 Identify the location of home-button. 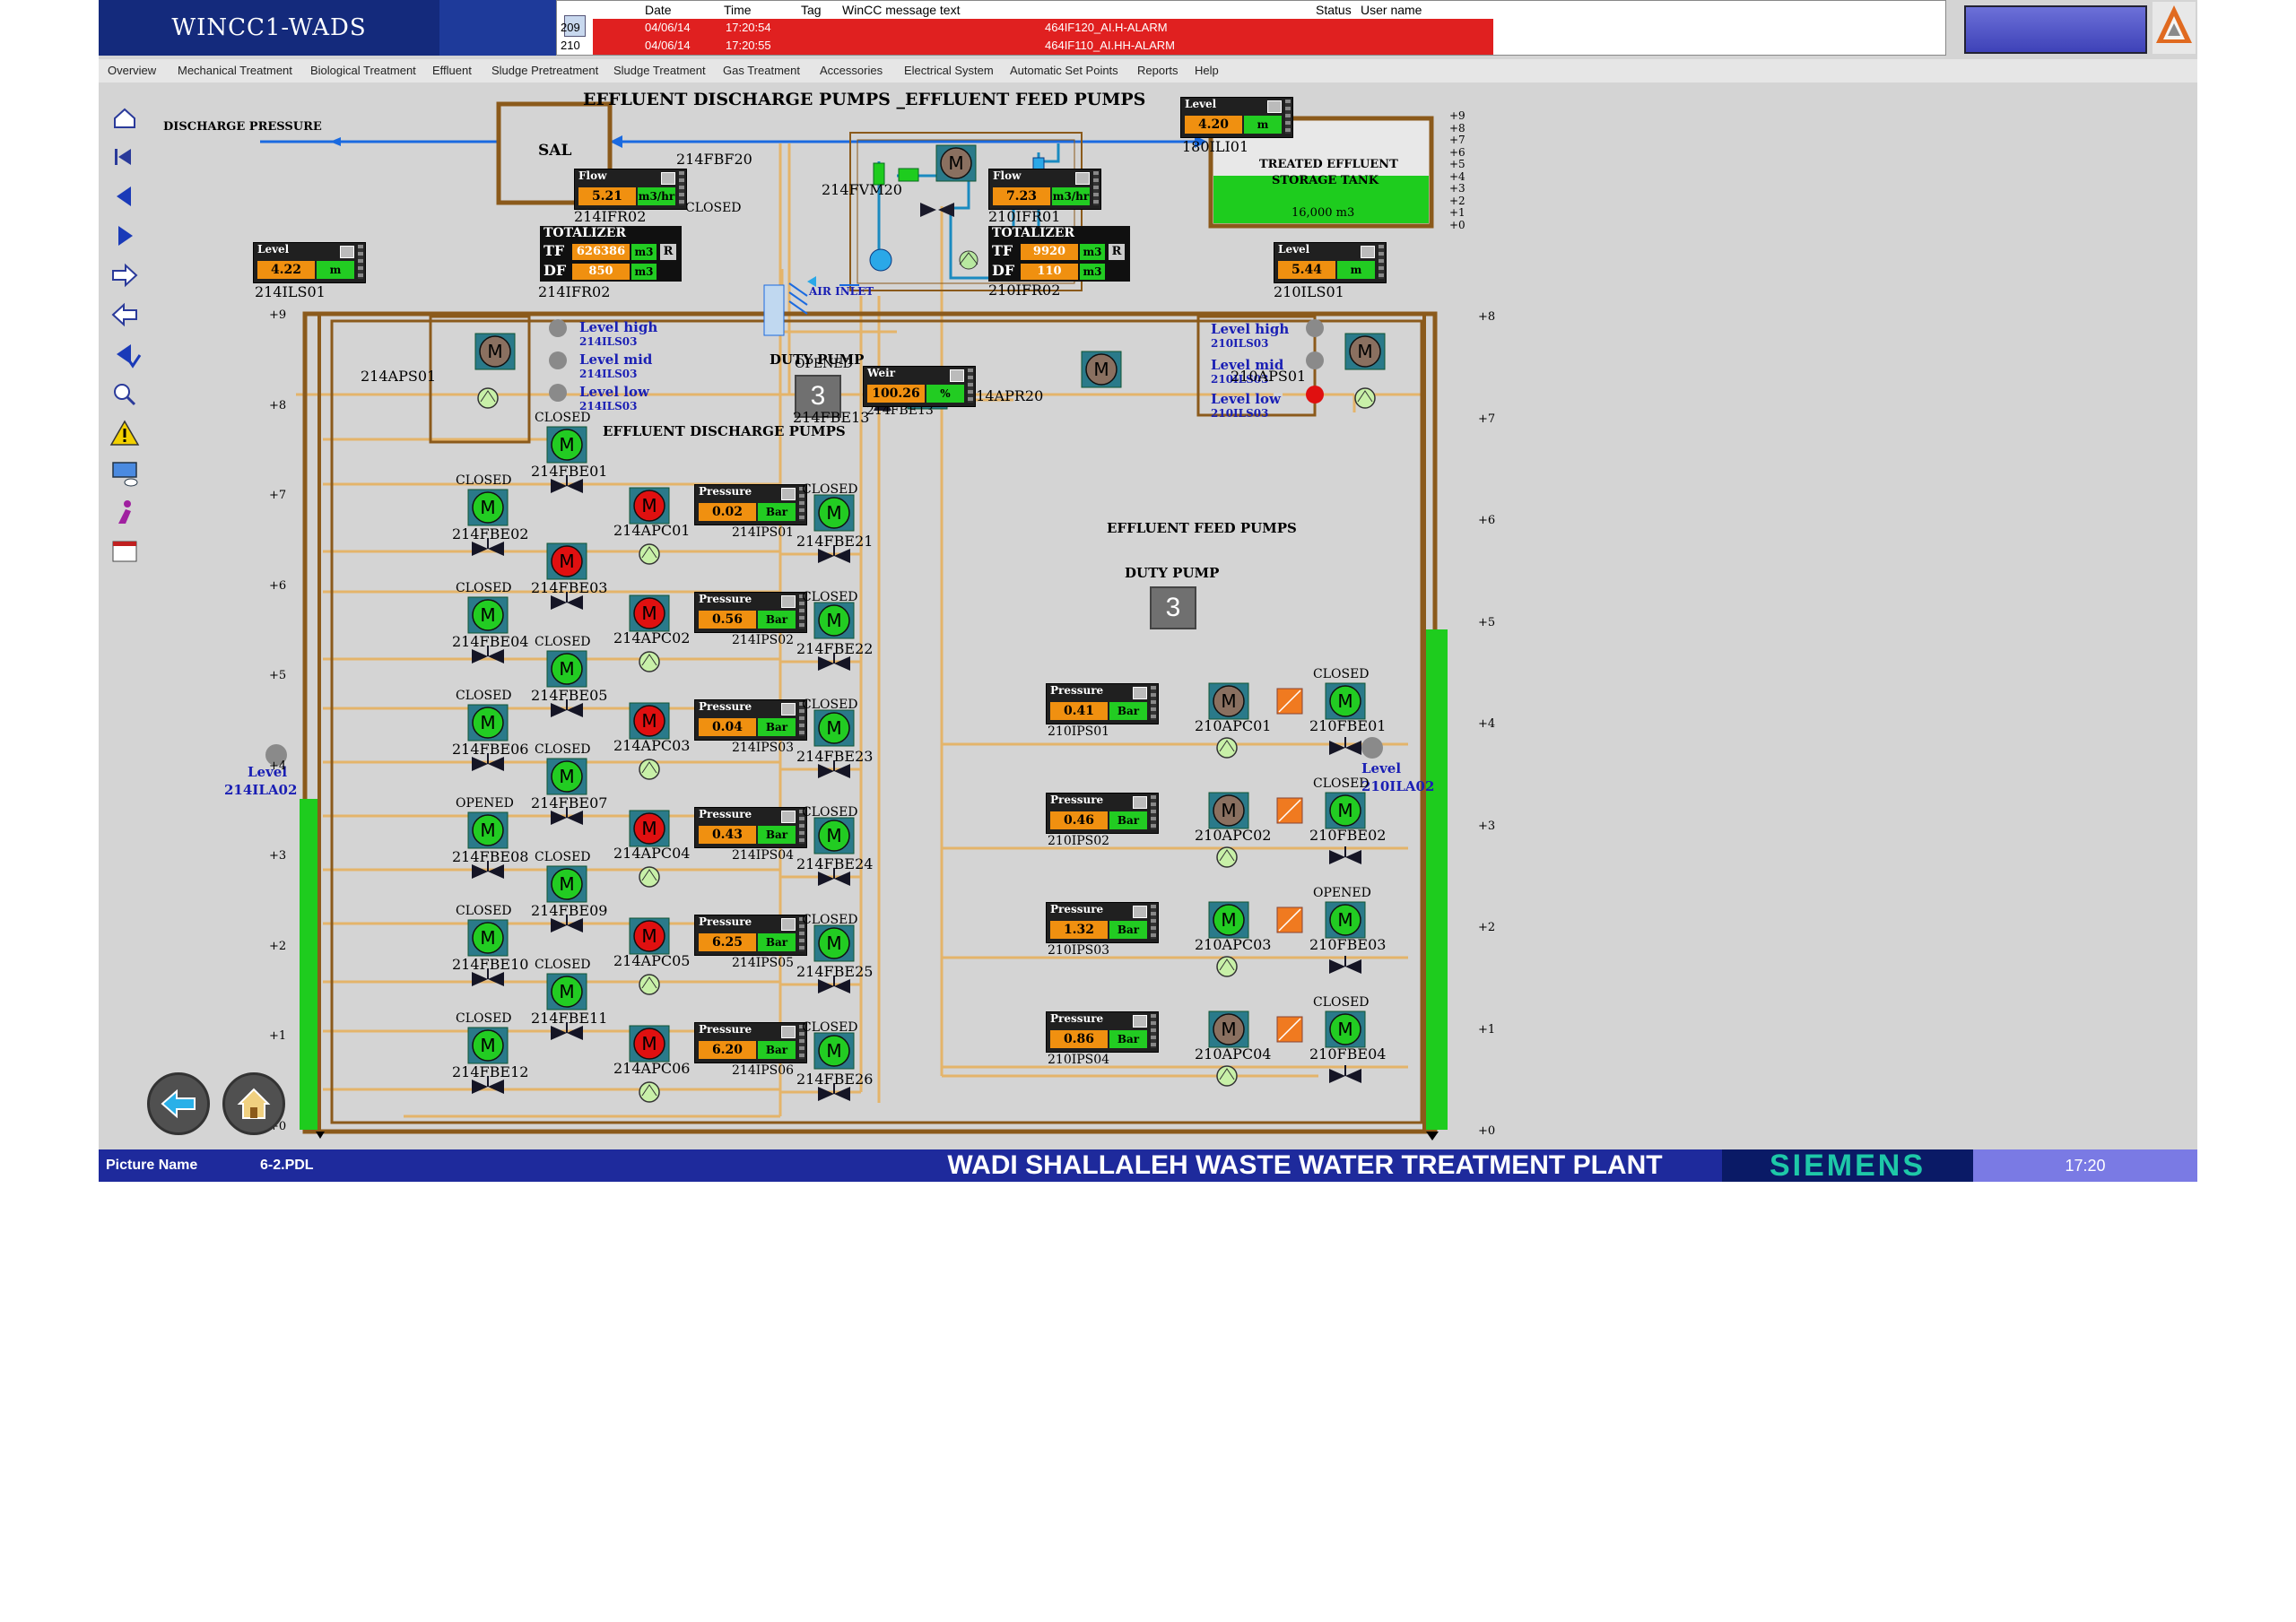
(253, 1103).